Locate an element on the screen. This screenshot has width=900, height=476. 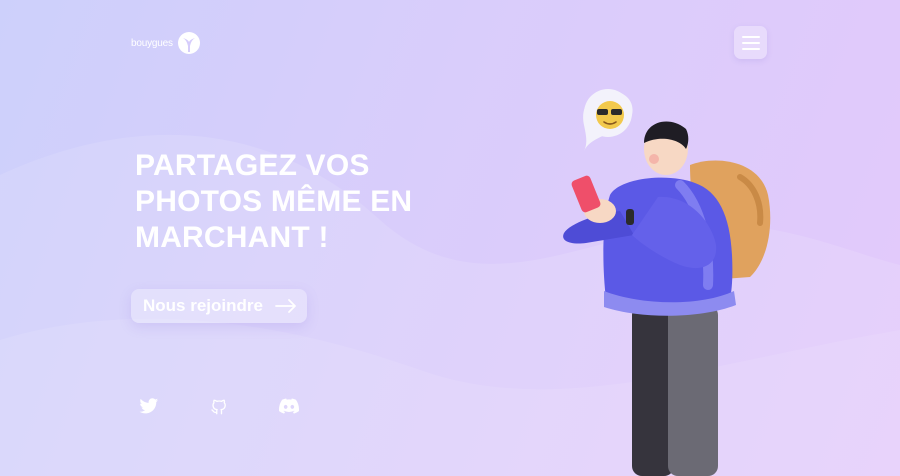
discord-link is located at coordinates (289, 407).